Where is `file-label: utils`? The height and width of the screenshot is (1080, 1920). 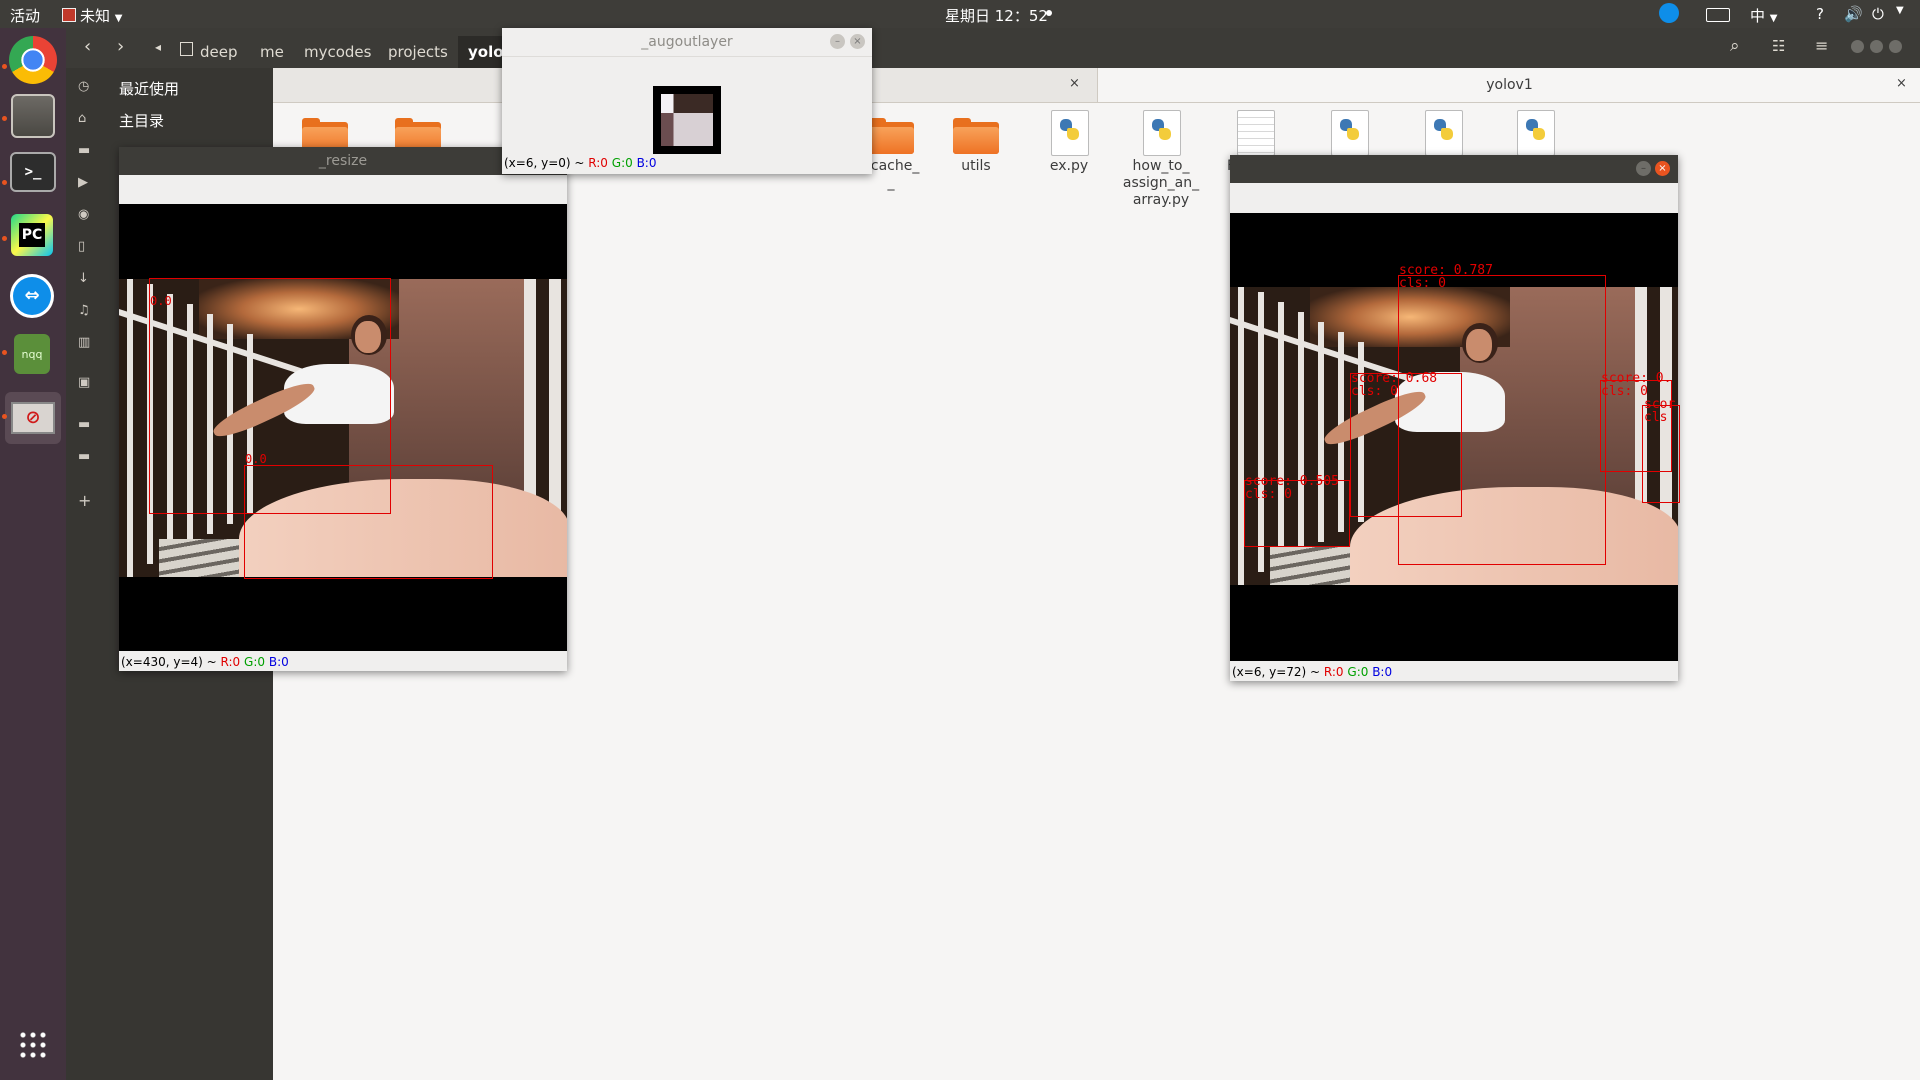
file-label: utils is located at coordinates (976, 166).